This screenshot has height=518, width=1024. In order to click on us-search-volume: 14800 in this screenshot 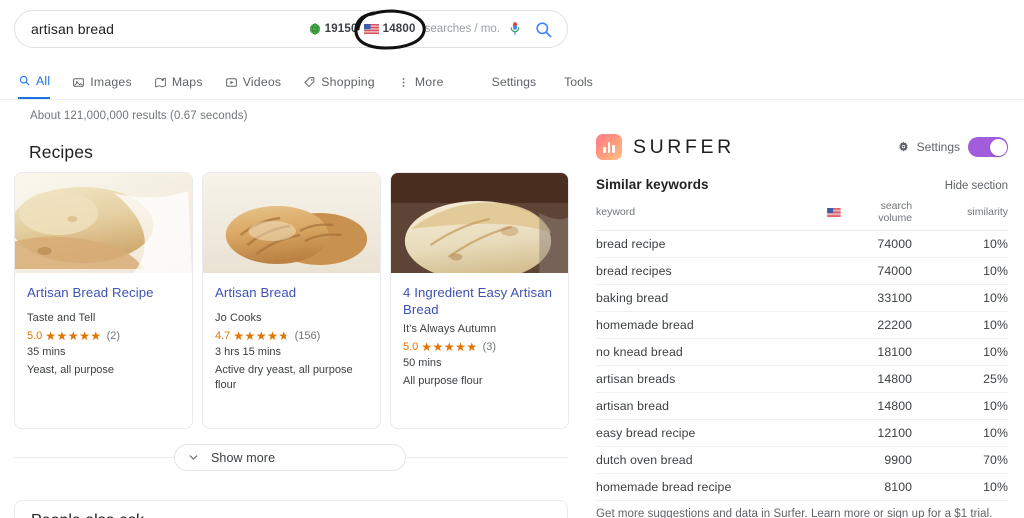, I will do `click(399, 29)`.